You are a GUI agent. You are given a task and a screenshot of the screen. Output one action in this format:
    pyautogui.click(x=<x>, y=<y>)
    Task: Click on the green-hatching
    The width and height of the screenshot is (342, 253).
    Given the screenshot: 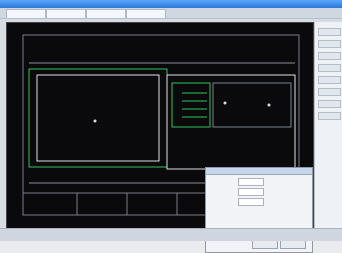 What is the action you would take?
    pyautogui.click(x=194, y=105)
    